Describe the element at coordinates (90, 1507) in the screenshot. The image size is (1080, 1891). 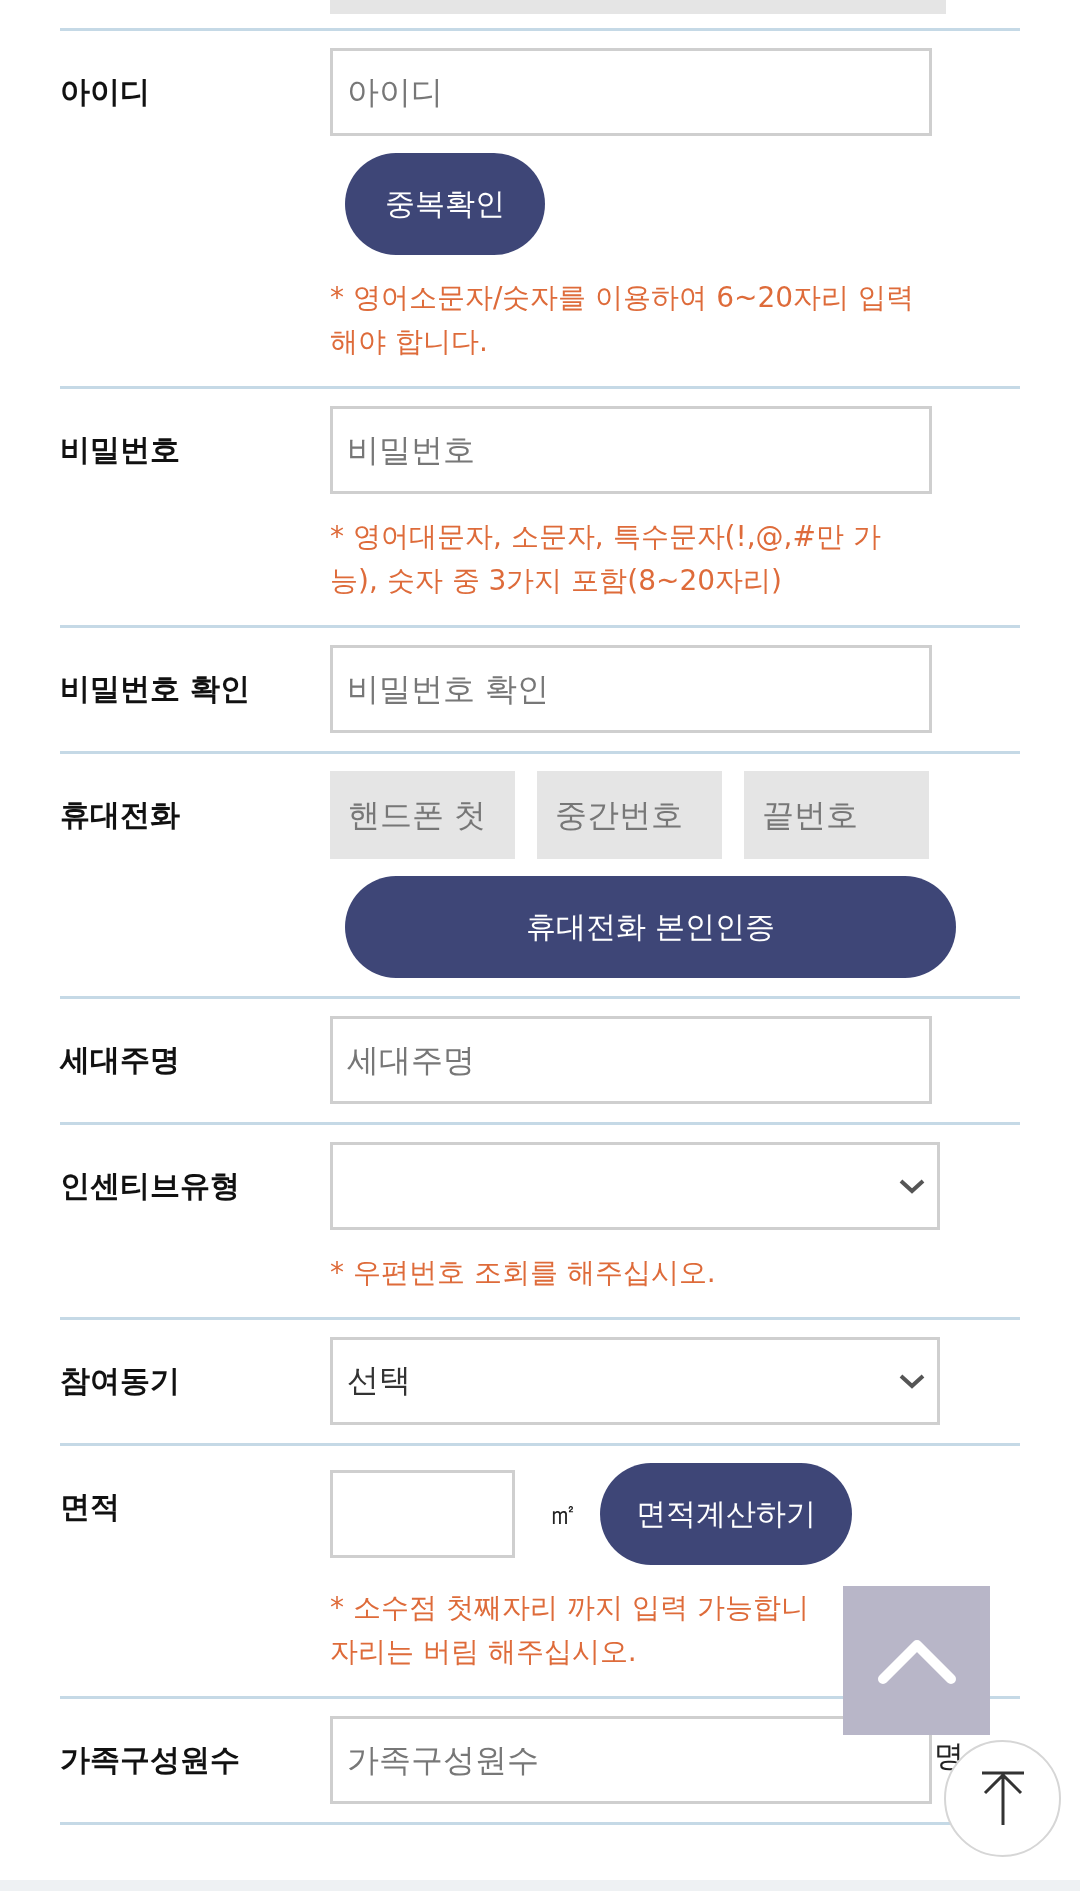
I see `field-label: 면적` at that location.